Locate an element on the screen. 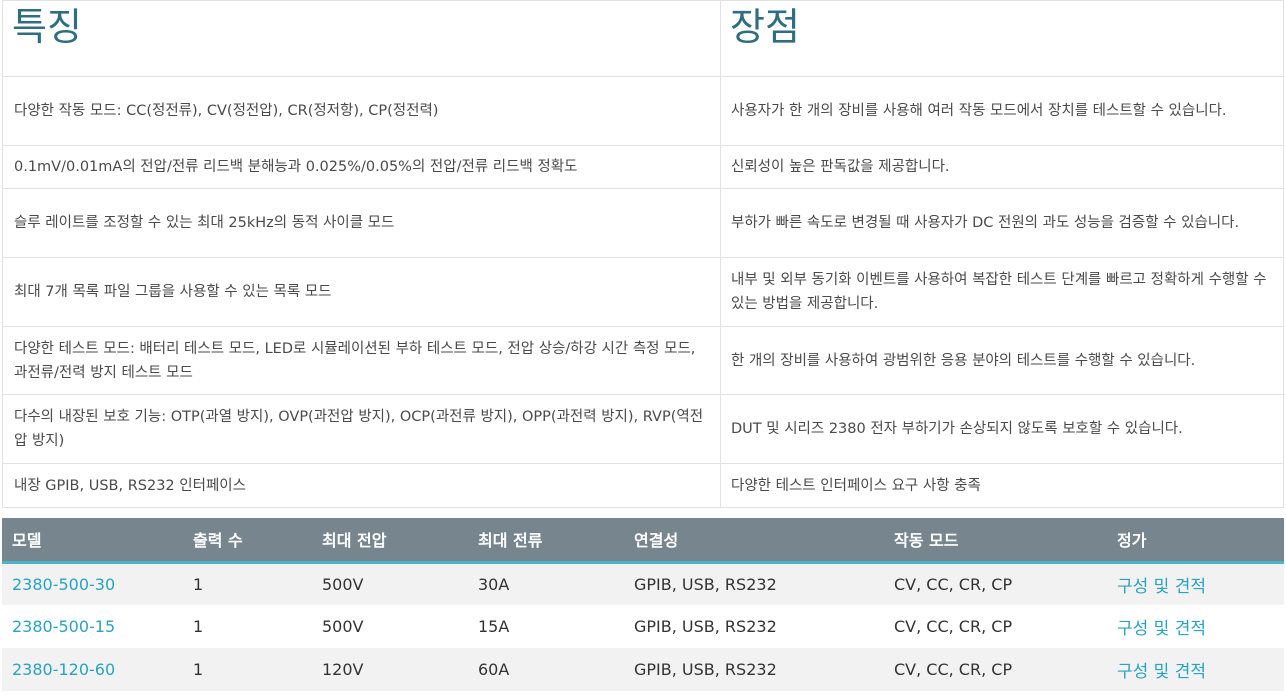 The height and width of the screenshot is (699, 1286). max-current-cell: 60A is located at coordinates (546, 669).